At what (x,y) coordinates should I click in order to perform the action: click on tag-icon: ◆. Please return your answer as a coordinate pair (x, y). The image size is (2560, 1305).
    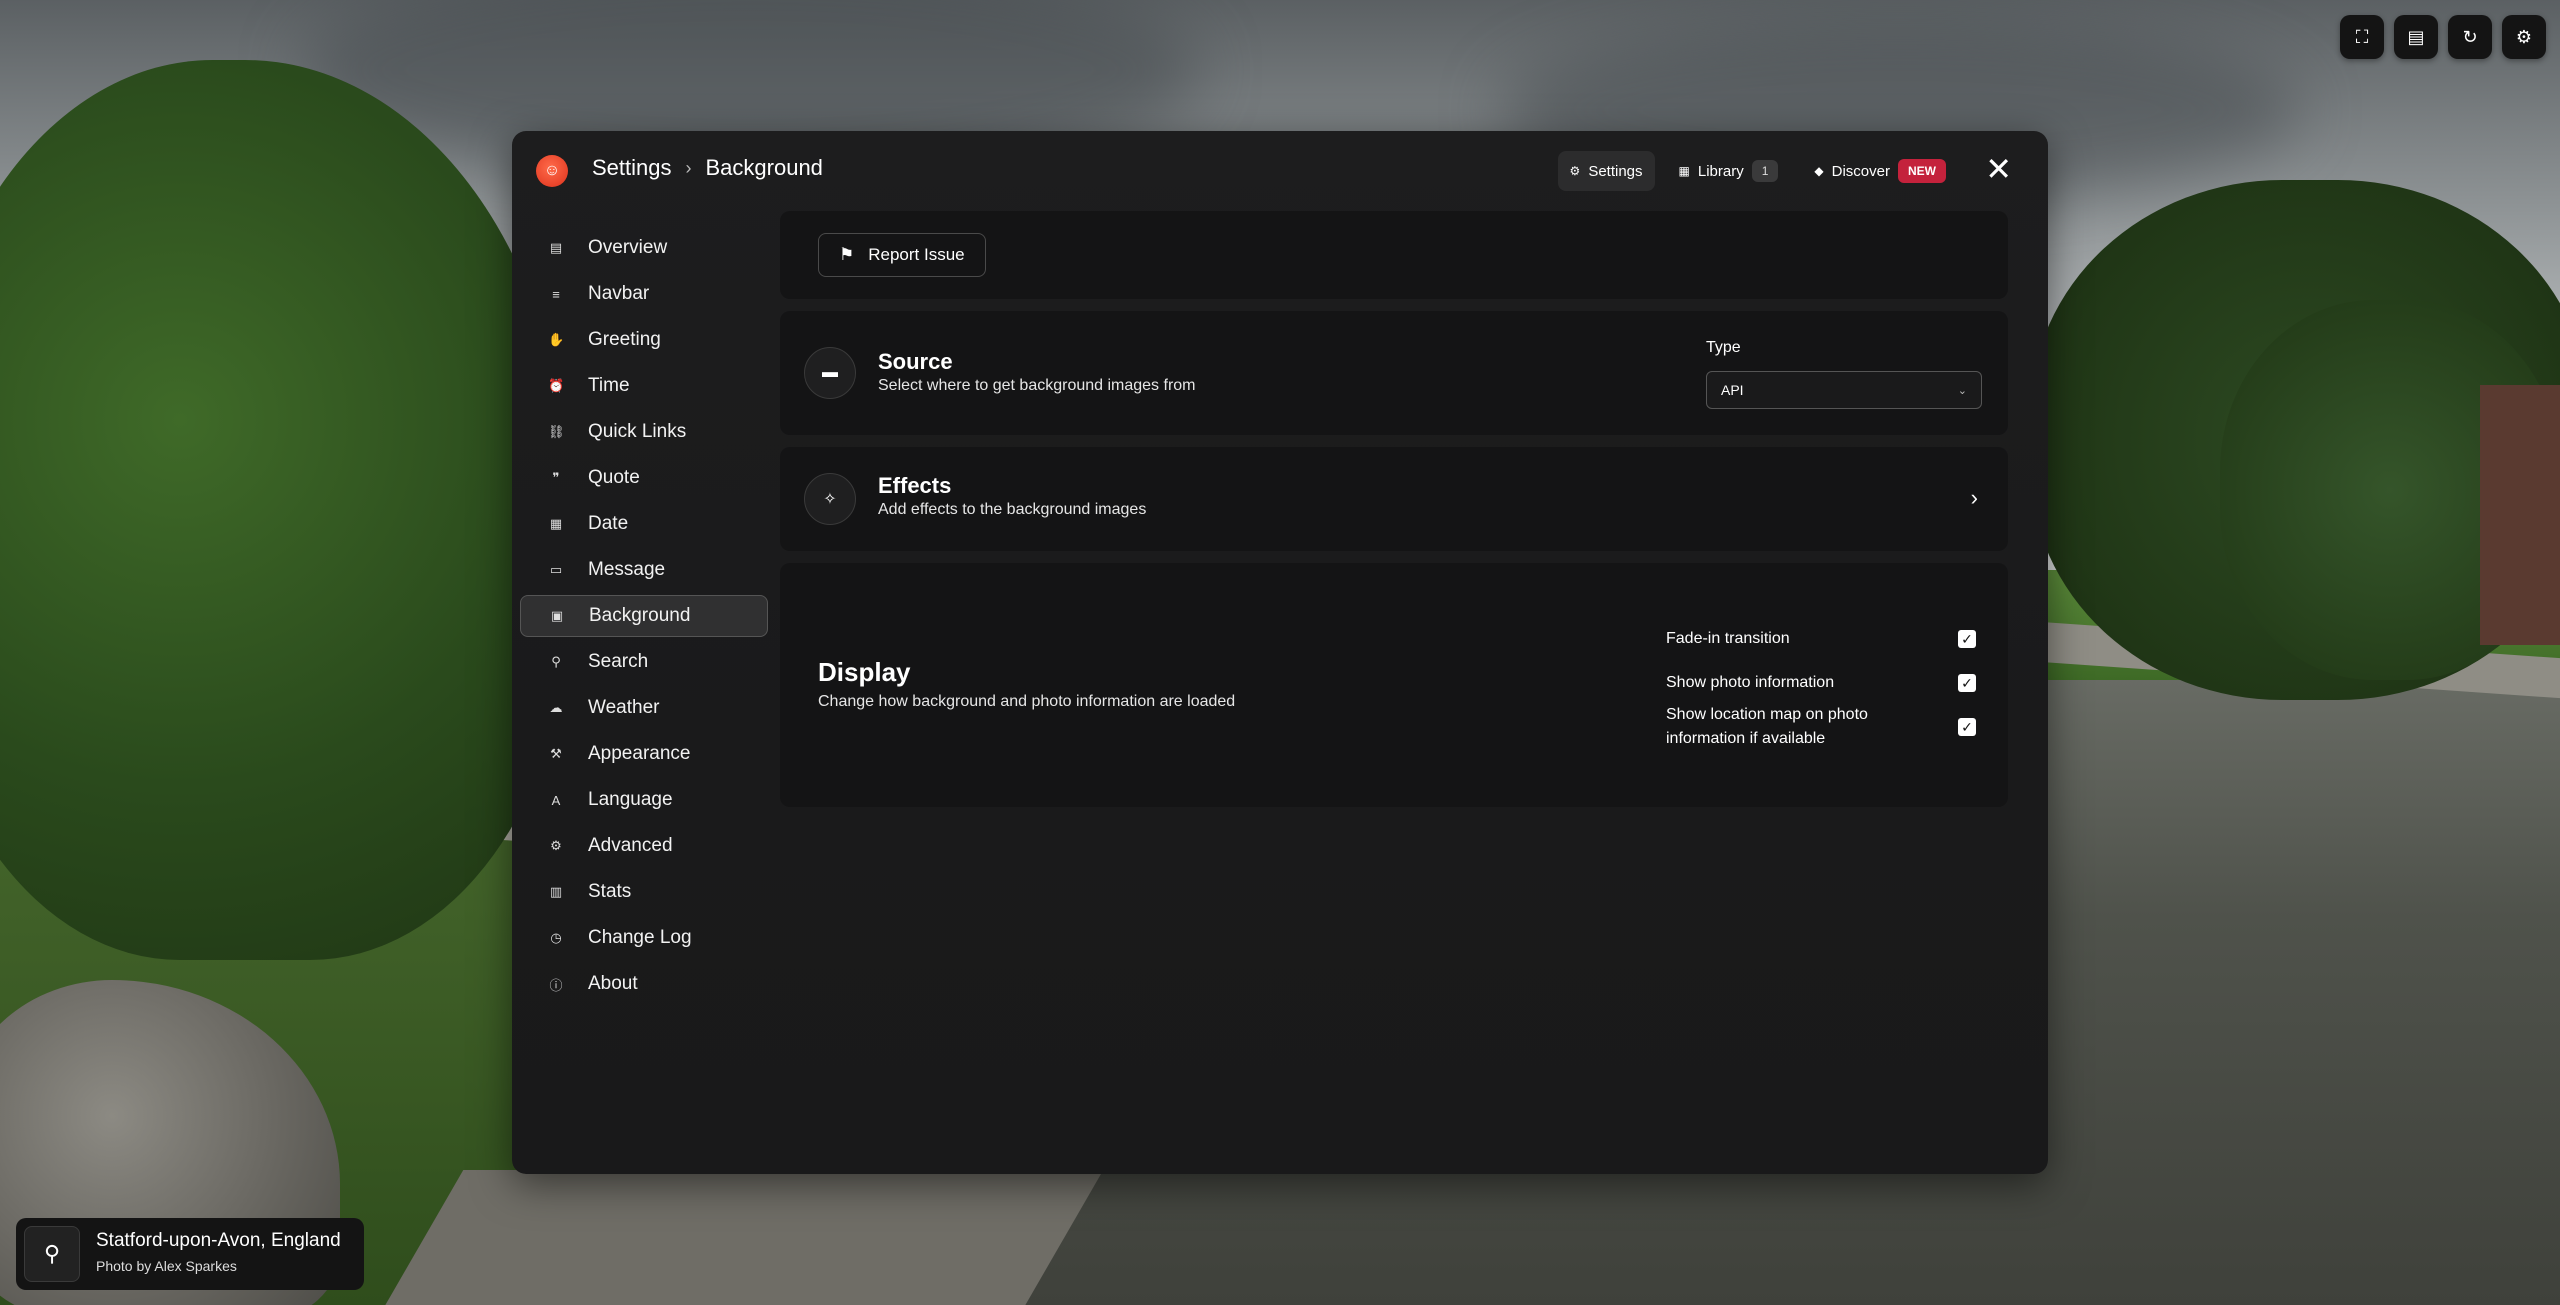
    Looking at the image, I should click on (1819, 171).